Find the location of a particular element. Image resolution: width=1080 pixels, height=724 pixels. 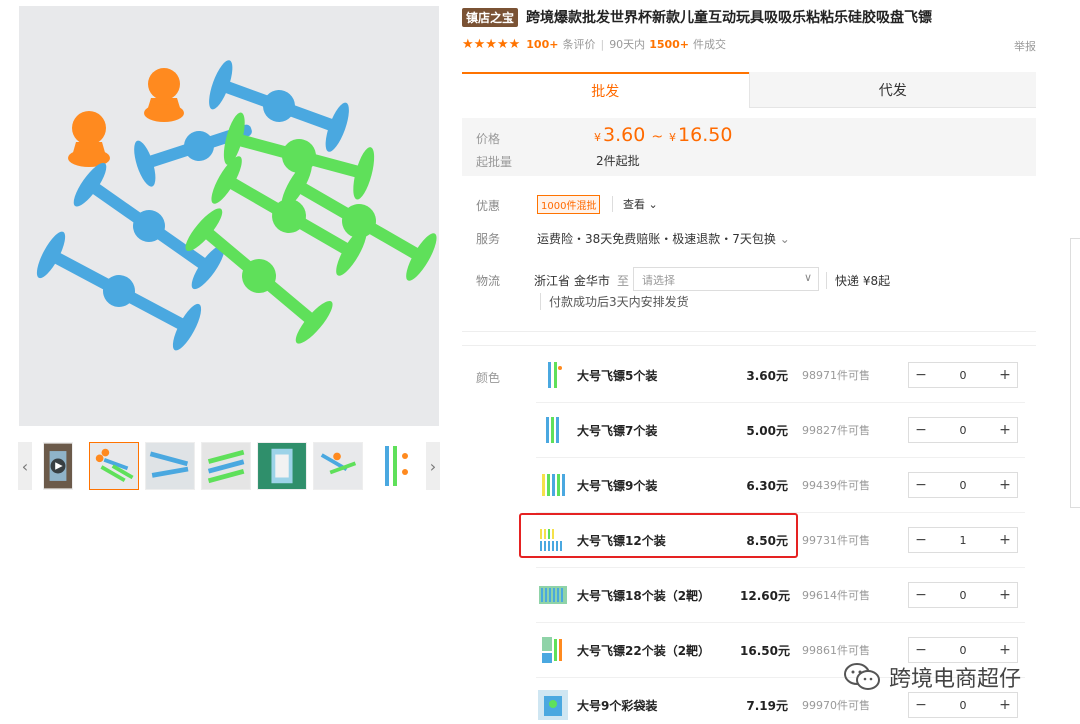

sku-price: 16.50元 is located at coordinates (765, 651).